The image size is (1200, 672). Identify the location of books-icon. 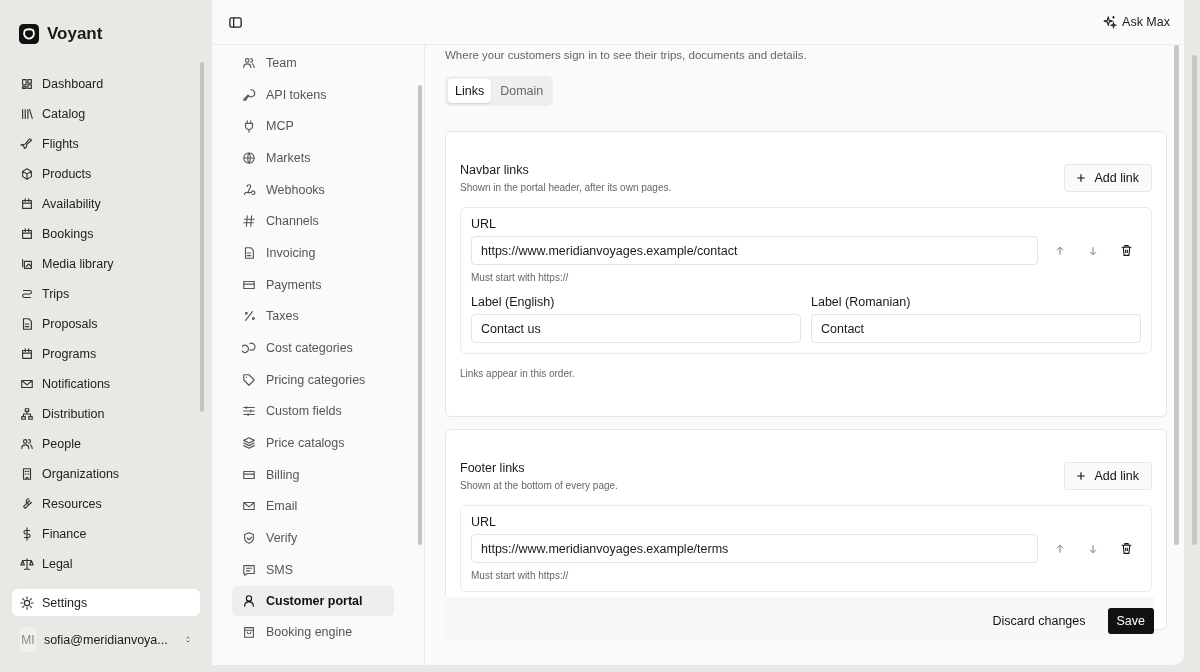
(27, 114).